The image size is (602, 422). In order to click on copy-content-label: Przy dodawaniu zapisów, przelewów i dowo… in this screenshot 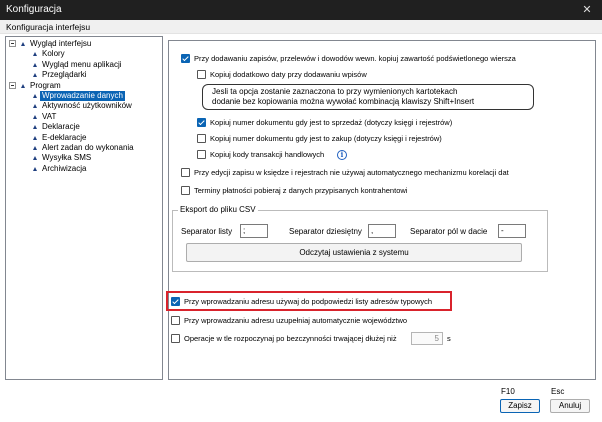, I will do `click(355, 58)`.